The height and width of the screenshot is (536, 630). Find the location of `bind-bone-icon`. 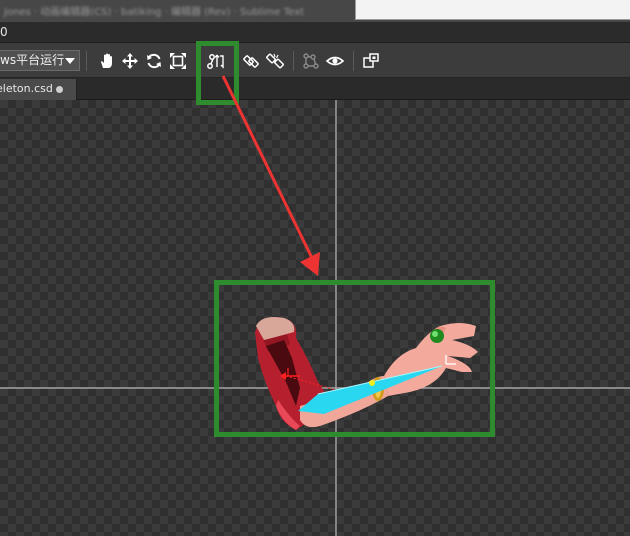

bind-bone-icon is located at coordinates (251, 61).